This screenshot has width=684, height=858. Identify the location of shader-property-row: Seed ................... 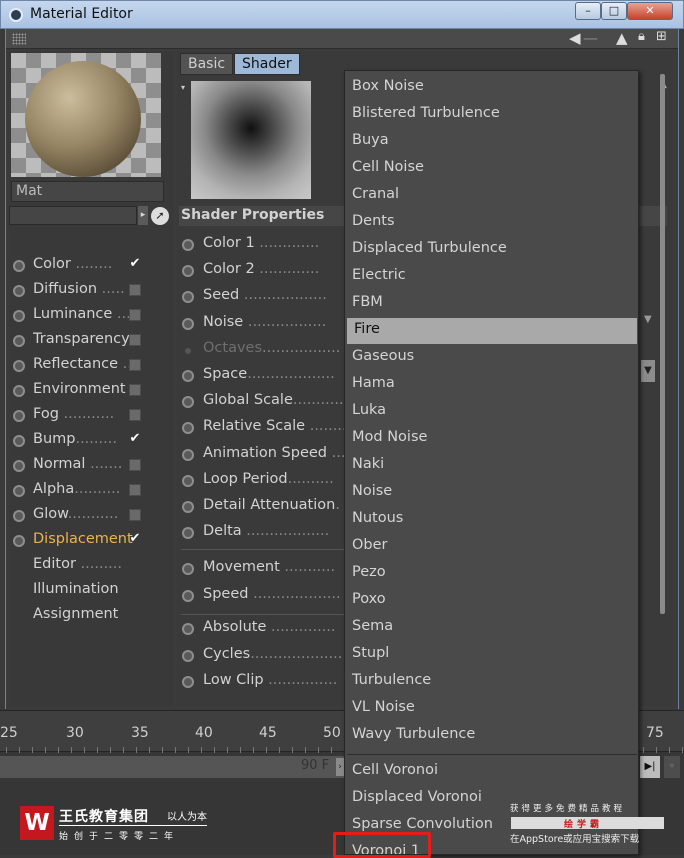
(262, 298).